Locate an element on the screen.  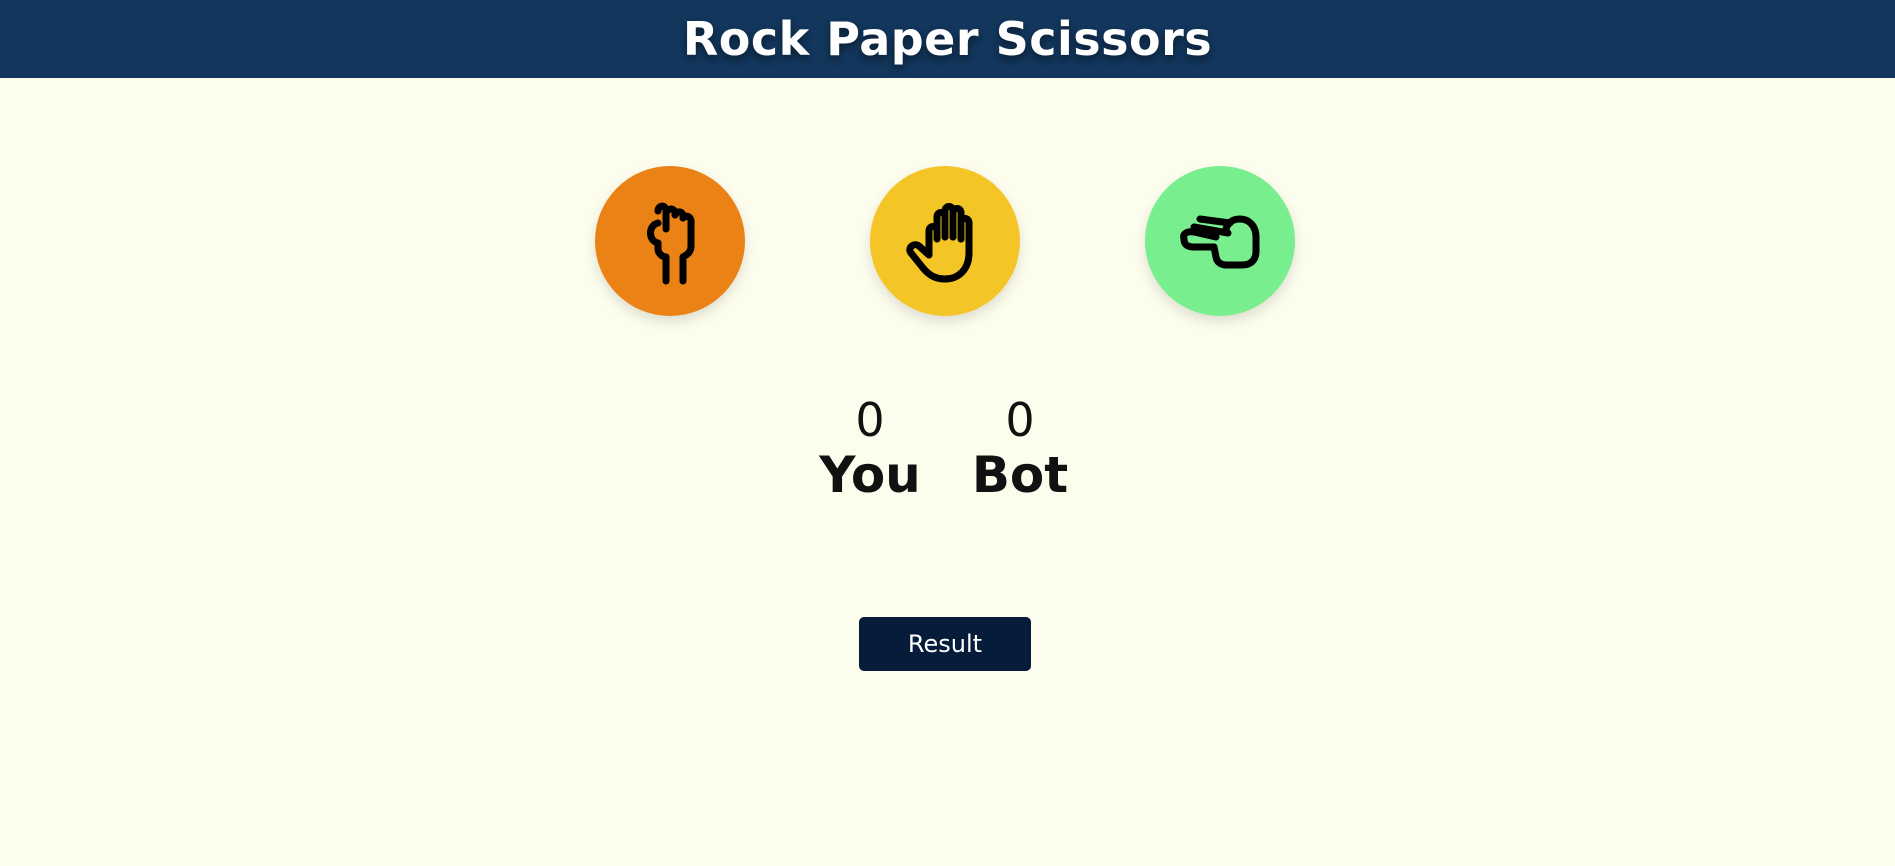
scoreboard: 0 You 0 Bot is located at coordinates (947, 450).